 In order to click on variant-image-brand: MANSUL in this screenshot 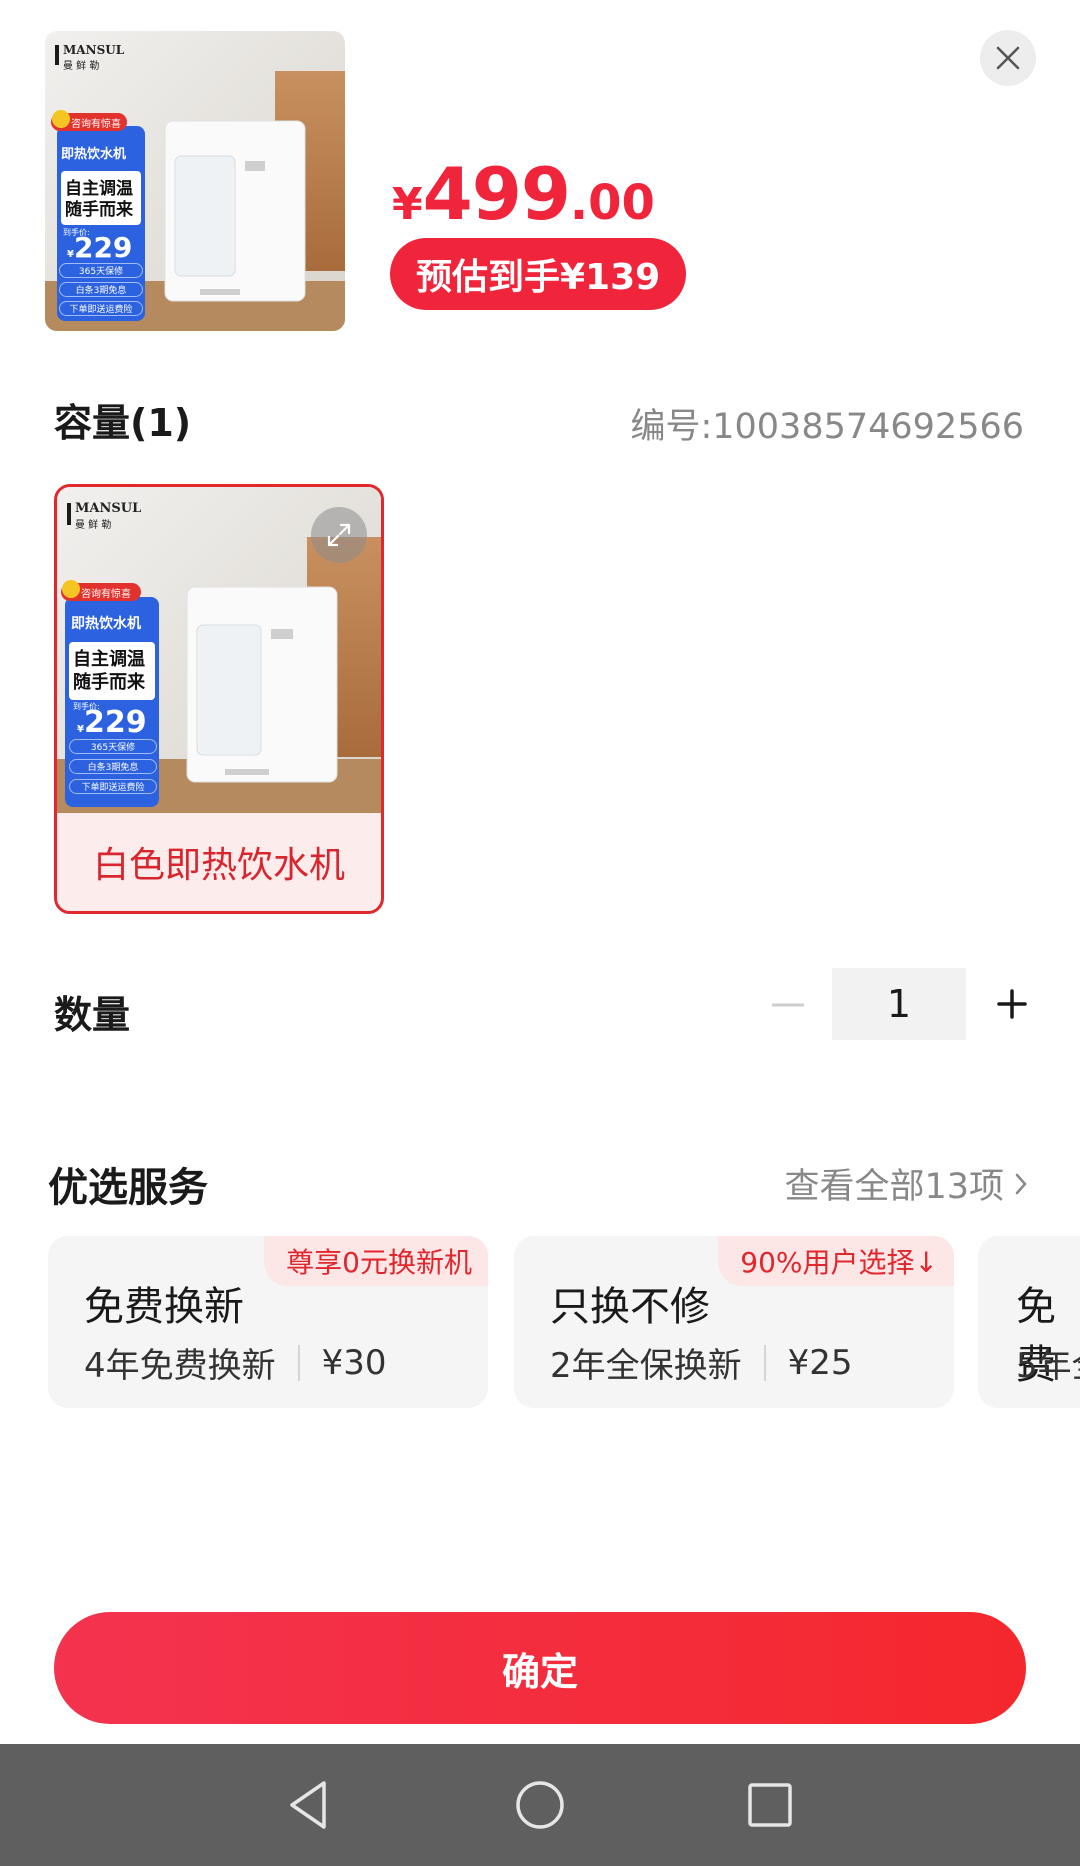, I will do `click(108, 508)`.